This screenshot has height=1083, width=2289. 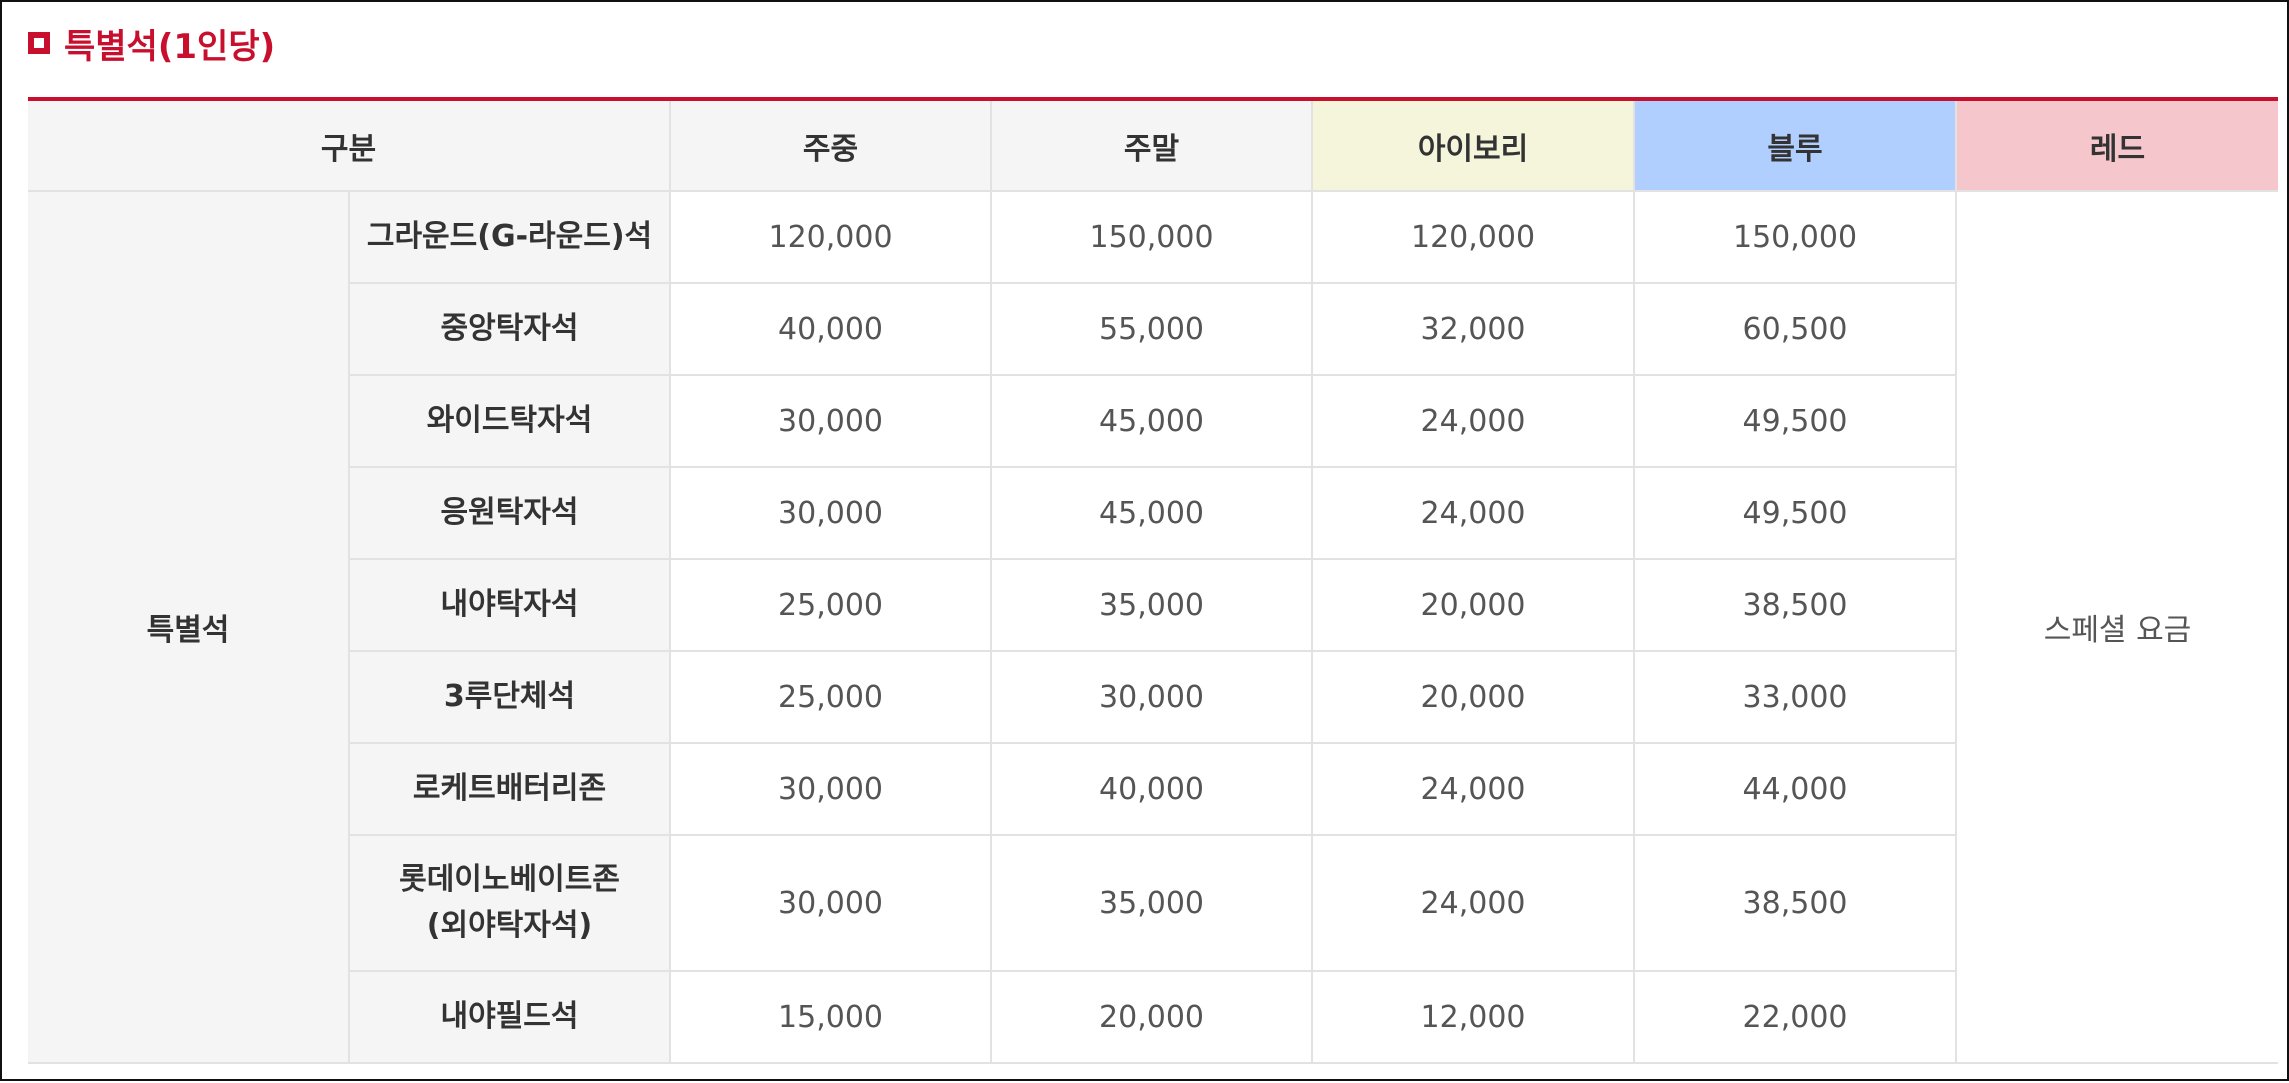 What do you see at coordinates (509, 879) in the screenshot?
I see `seat-name-line1: 롯데이노베이트존` at bounding box center [509, 879].